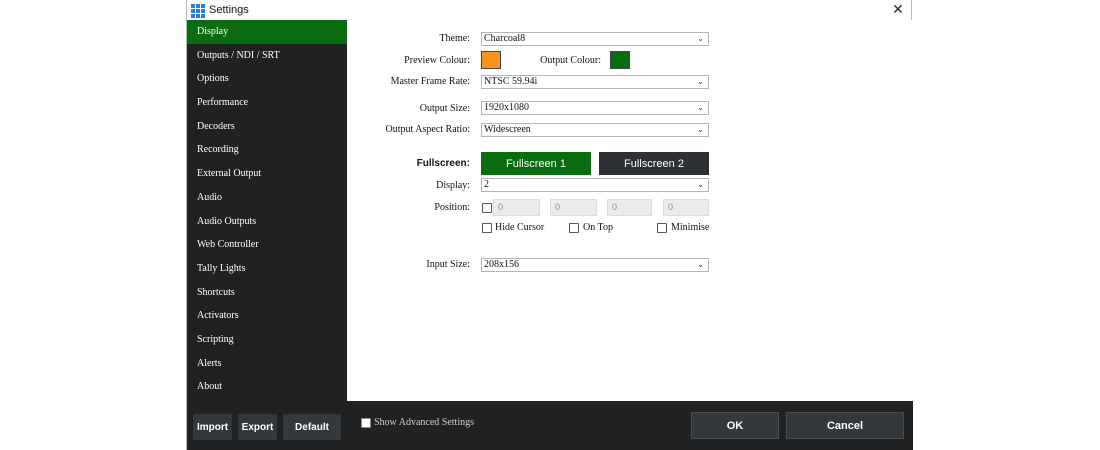 This screenshot has width=1100, height=450. I want to click on sidebar-item-performance: Performance, so click(267, 103).